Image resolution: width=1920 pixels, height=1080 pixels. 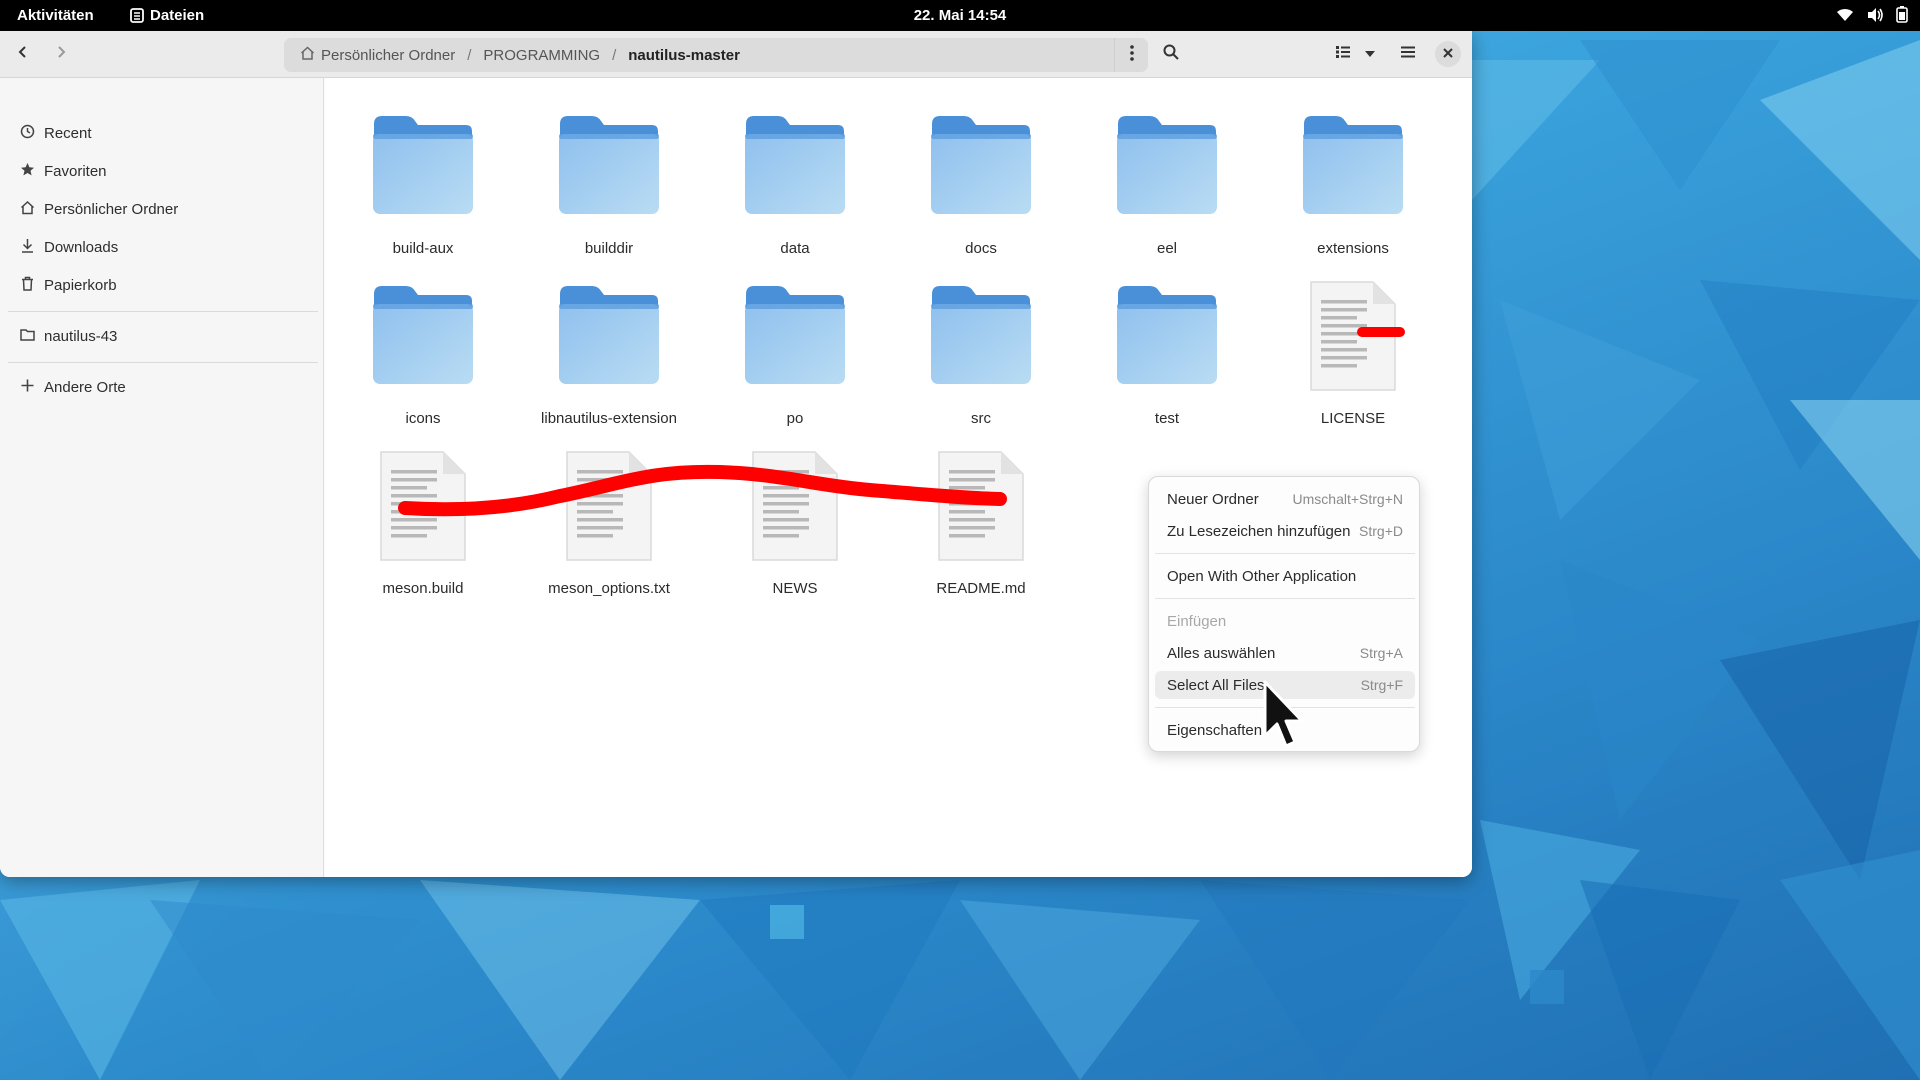 I want to click on close-icon, so click(x=1448, y=54).